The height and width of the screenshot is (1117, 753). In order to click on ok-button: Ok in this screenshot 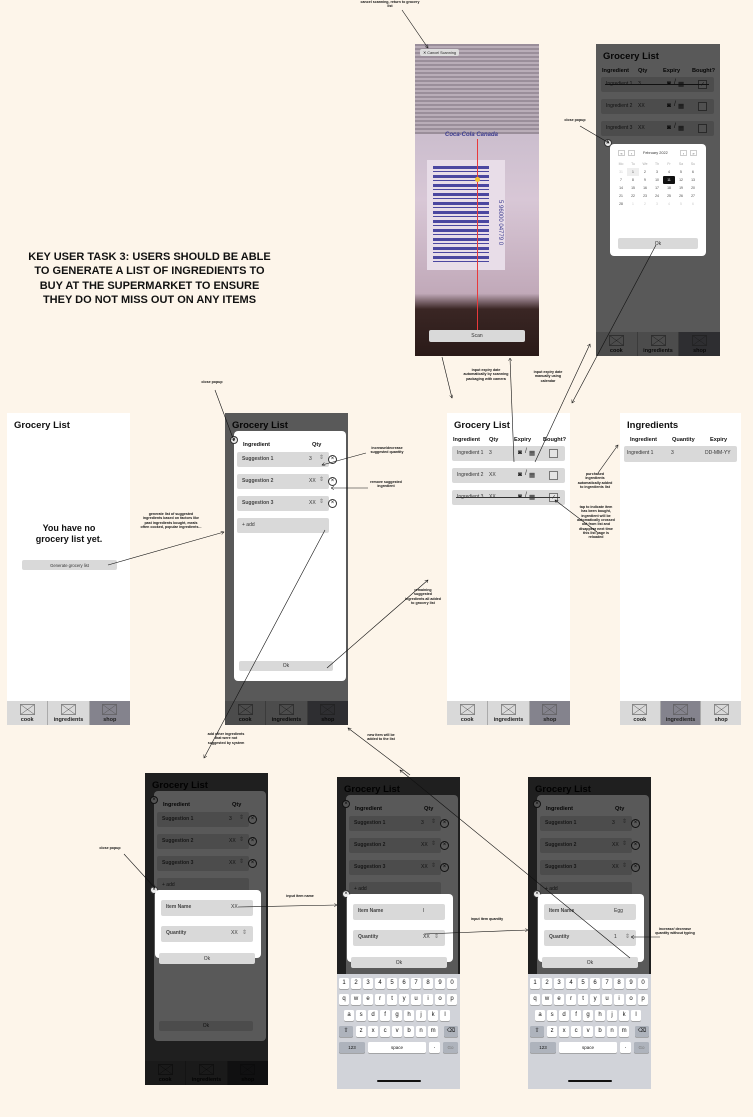, I will do `click(286, 666)`.